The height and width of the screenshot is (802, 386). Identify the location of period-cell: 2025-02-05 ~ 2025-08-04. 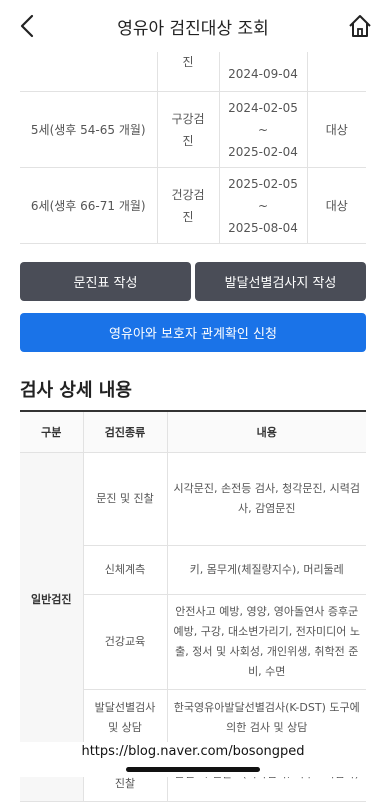
(263, 205).